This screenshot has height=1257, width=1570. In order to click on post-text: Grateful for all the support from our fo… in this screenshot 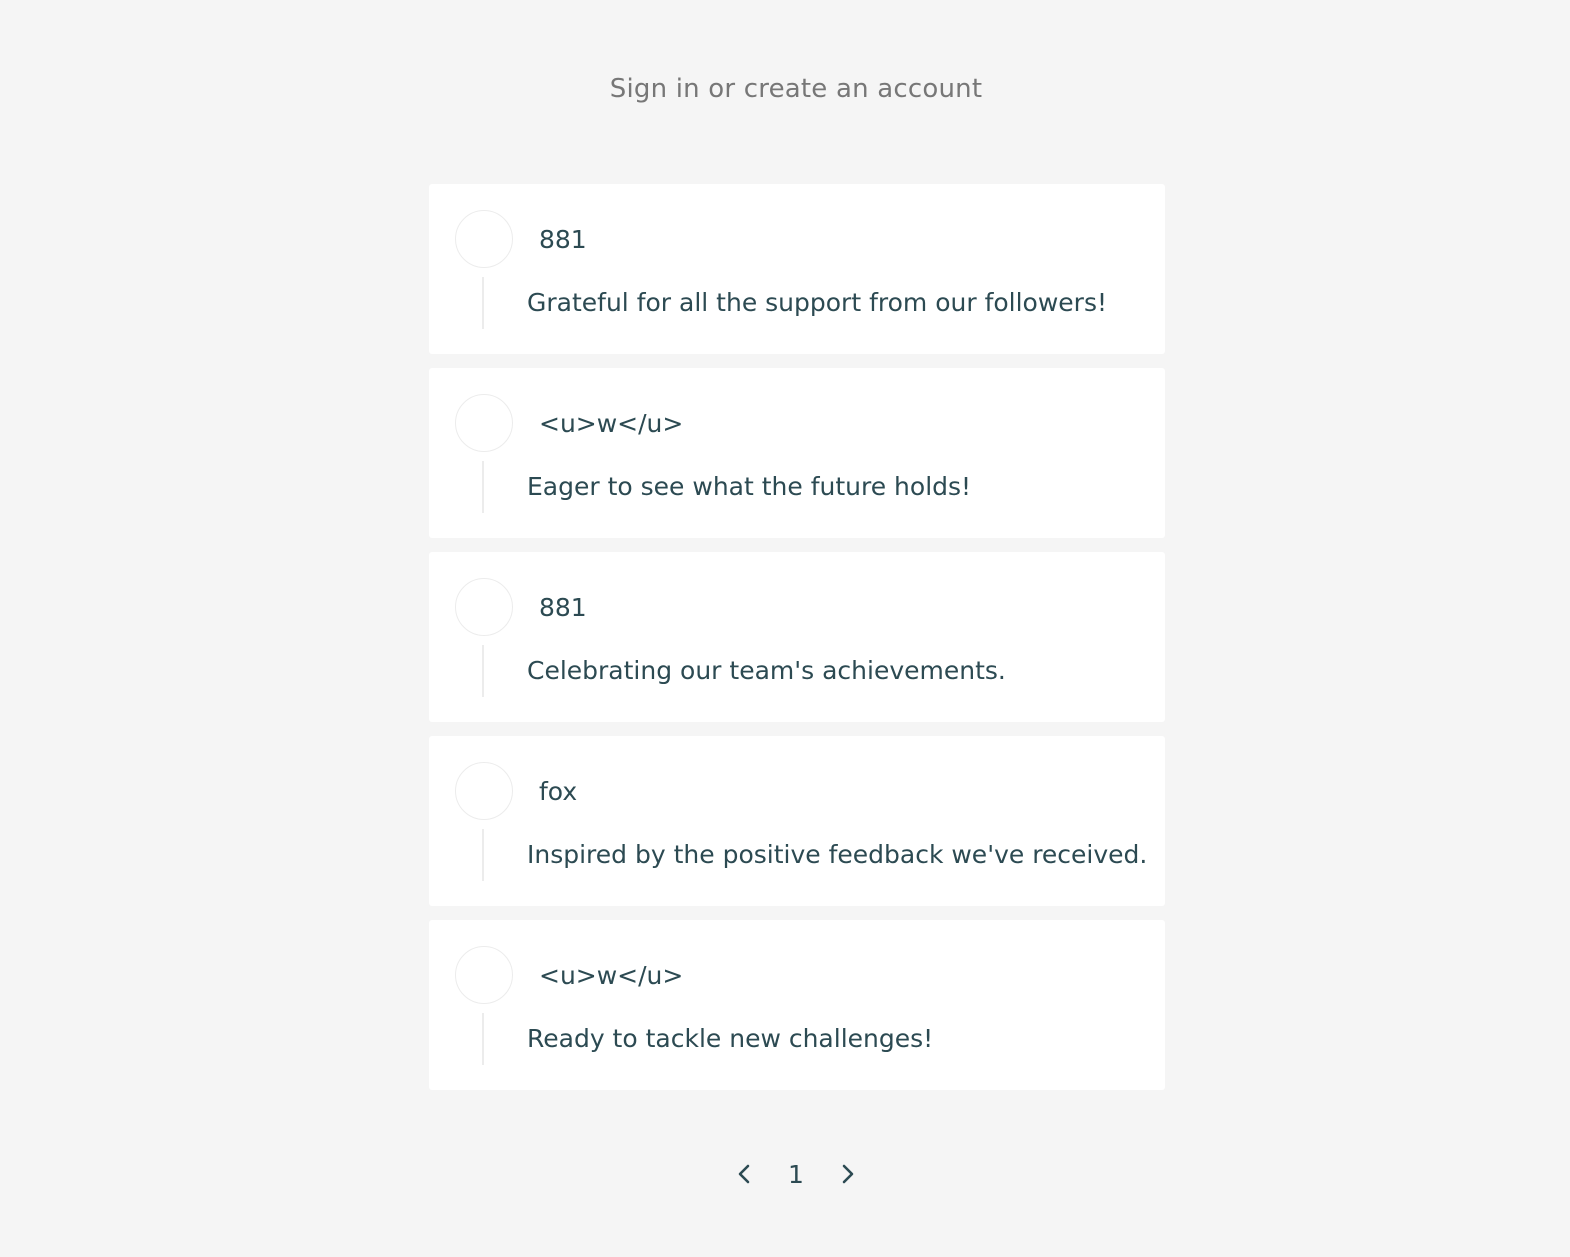, I will do `click(817, 302)`.